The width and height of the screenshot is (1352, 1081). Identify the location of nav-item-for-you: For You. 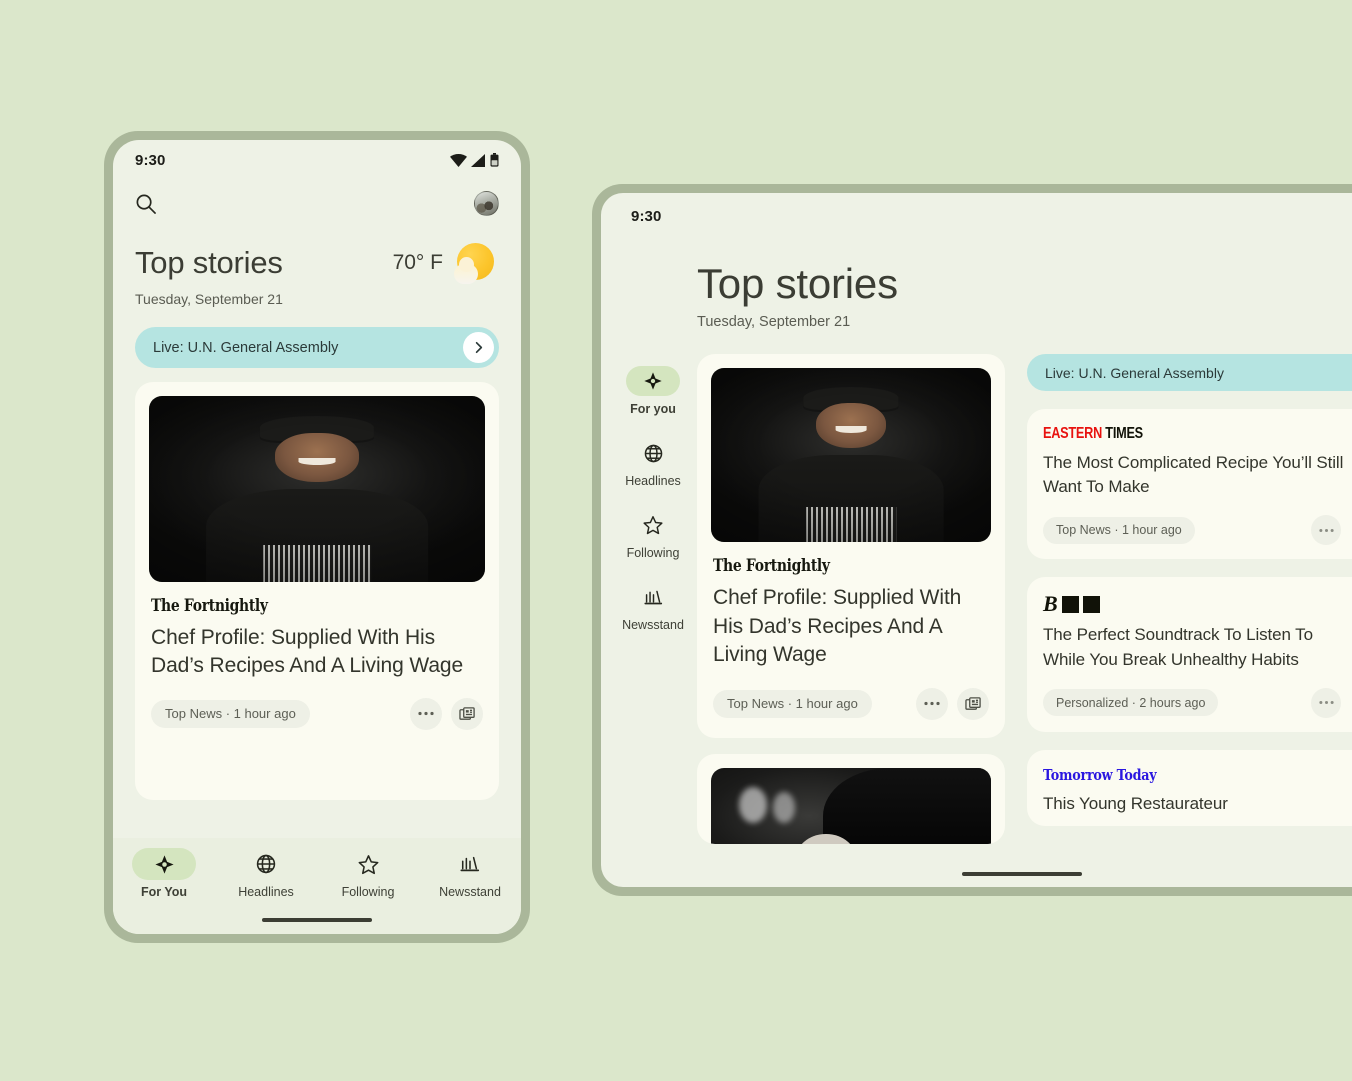
(164, 873).